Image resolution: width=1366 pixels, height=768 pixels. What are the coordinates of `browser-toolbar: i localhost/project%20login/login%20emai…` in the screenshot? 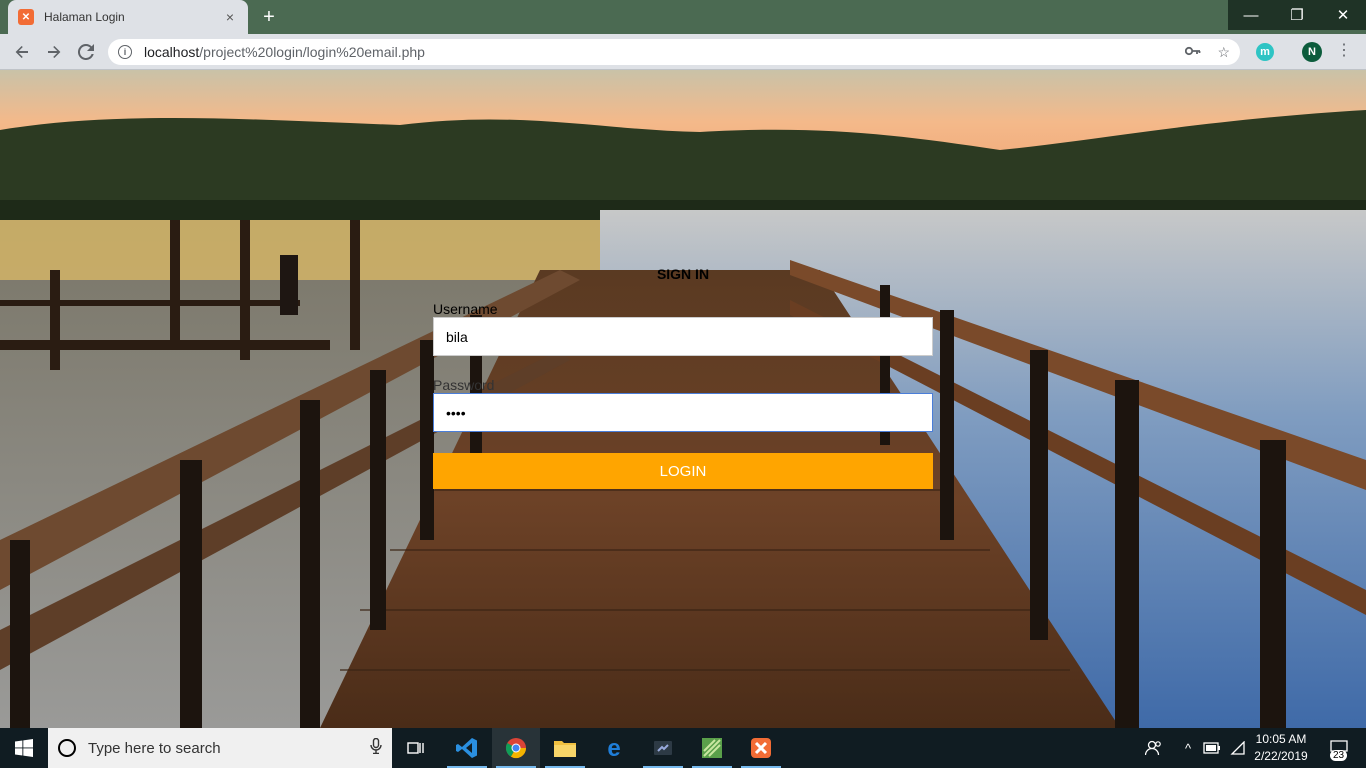 It's located at (683, 52).